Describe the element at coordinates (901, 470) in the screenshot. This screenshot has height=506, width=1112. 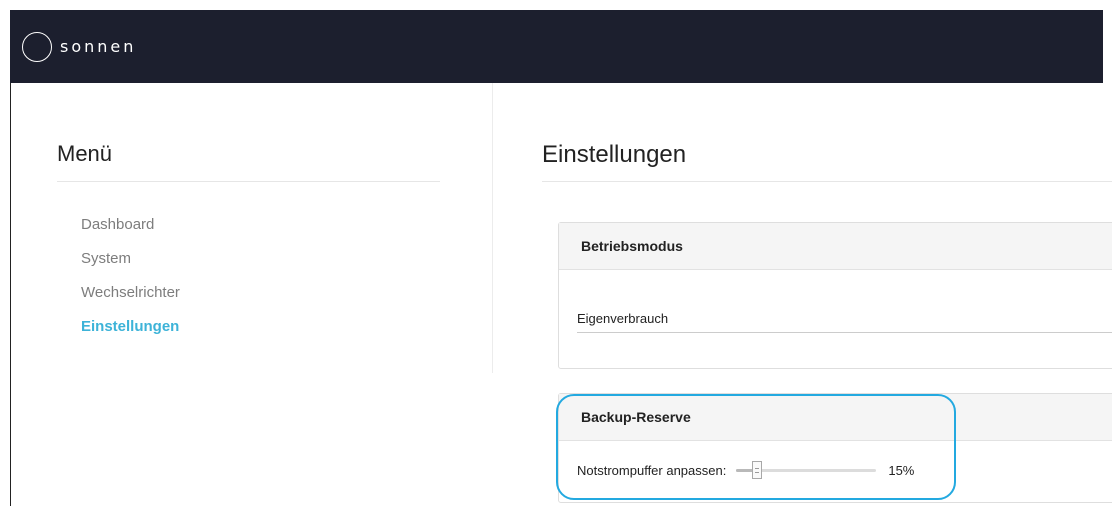
I see `backup-reserve-value: 15%` at that location.